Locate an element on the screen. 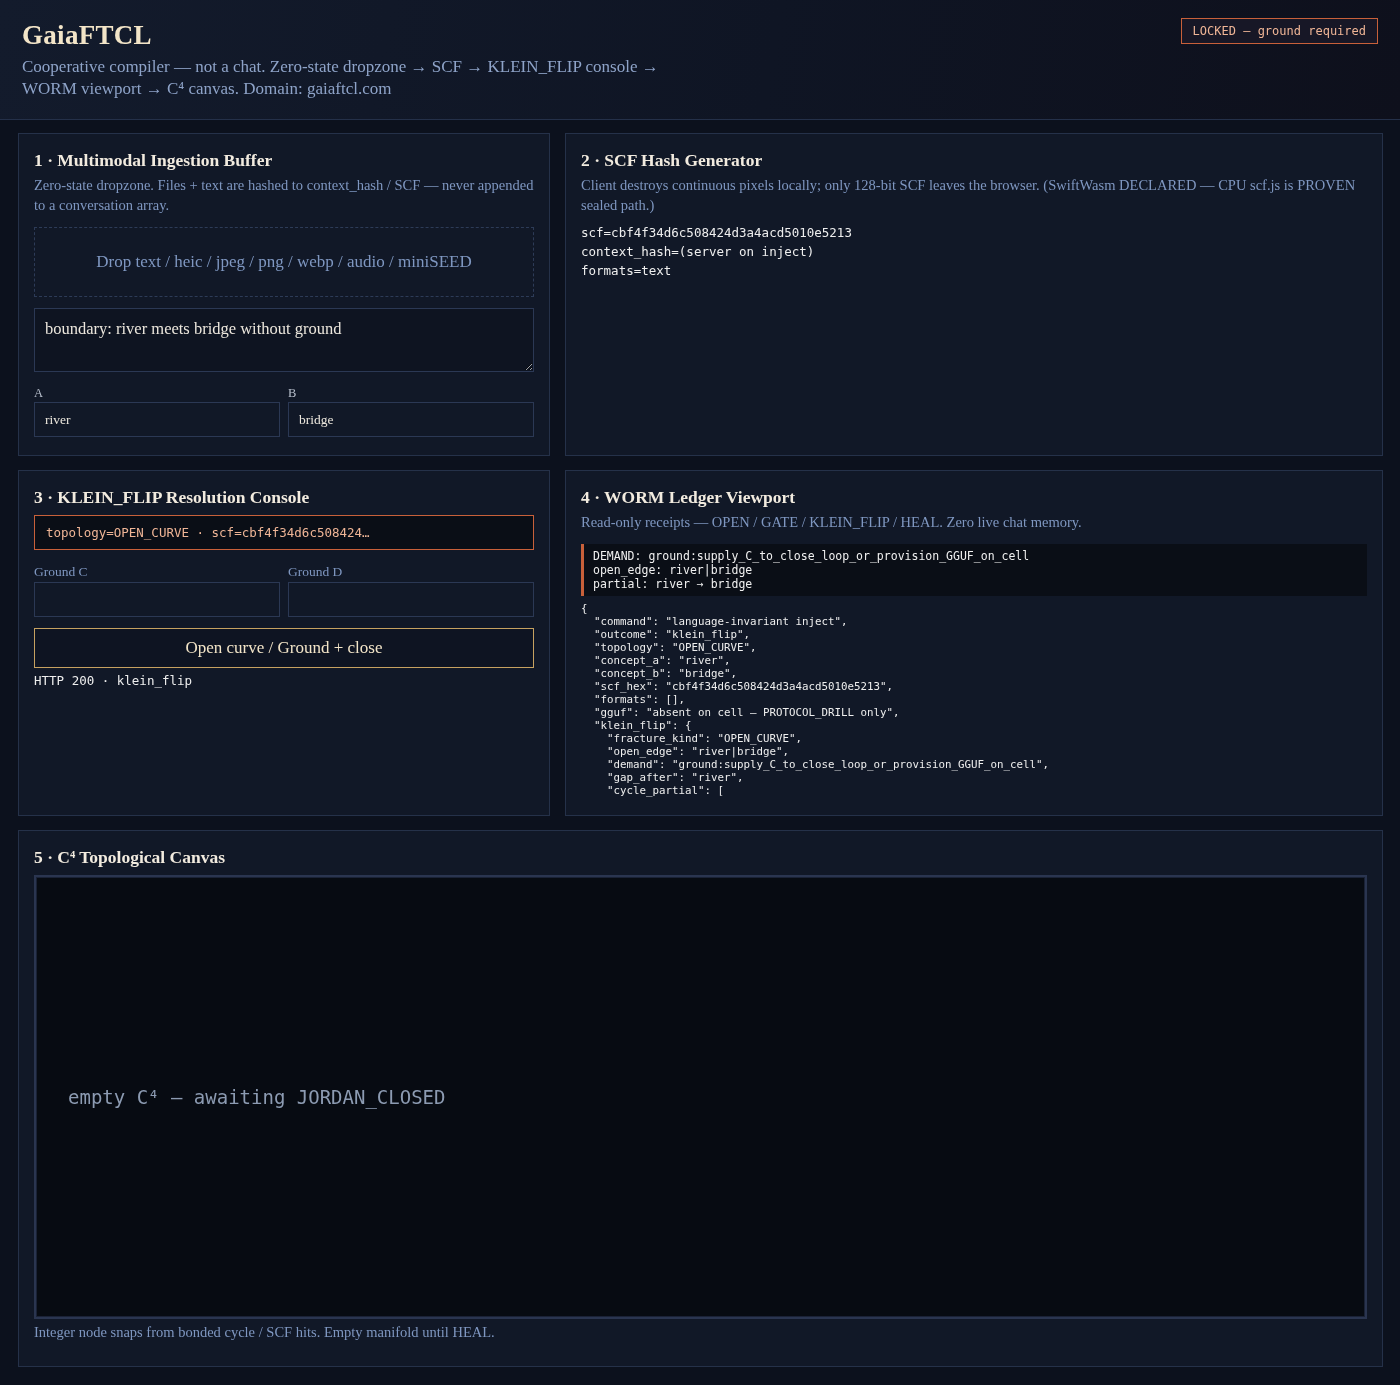  field-label: A is located at coordinates (39, 393).